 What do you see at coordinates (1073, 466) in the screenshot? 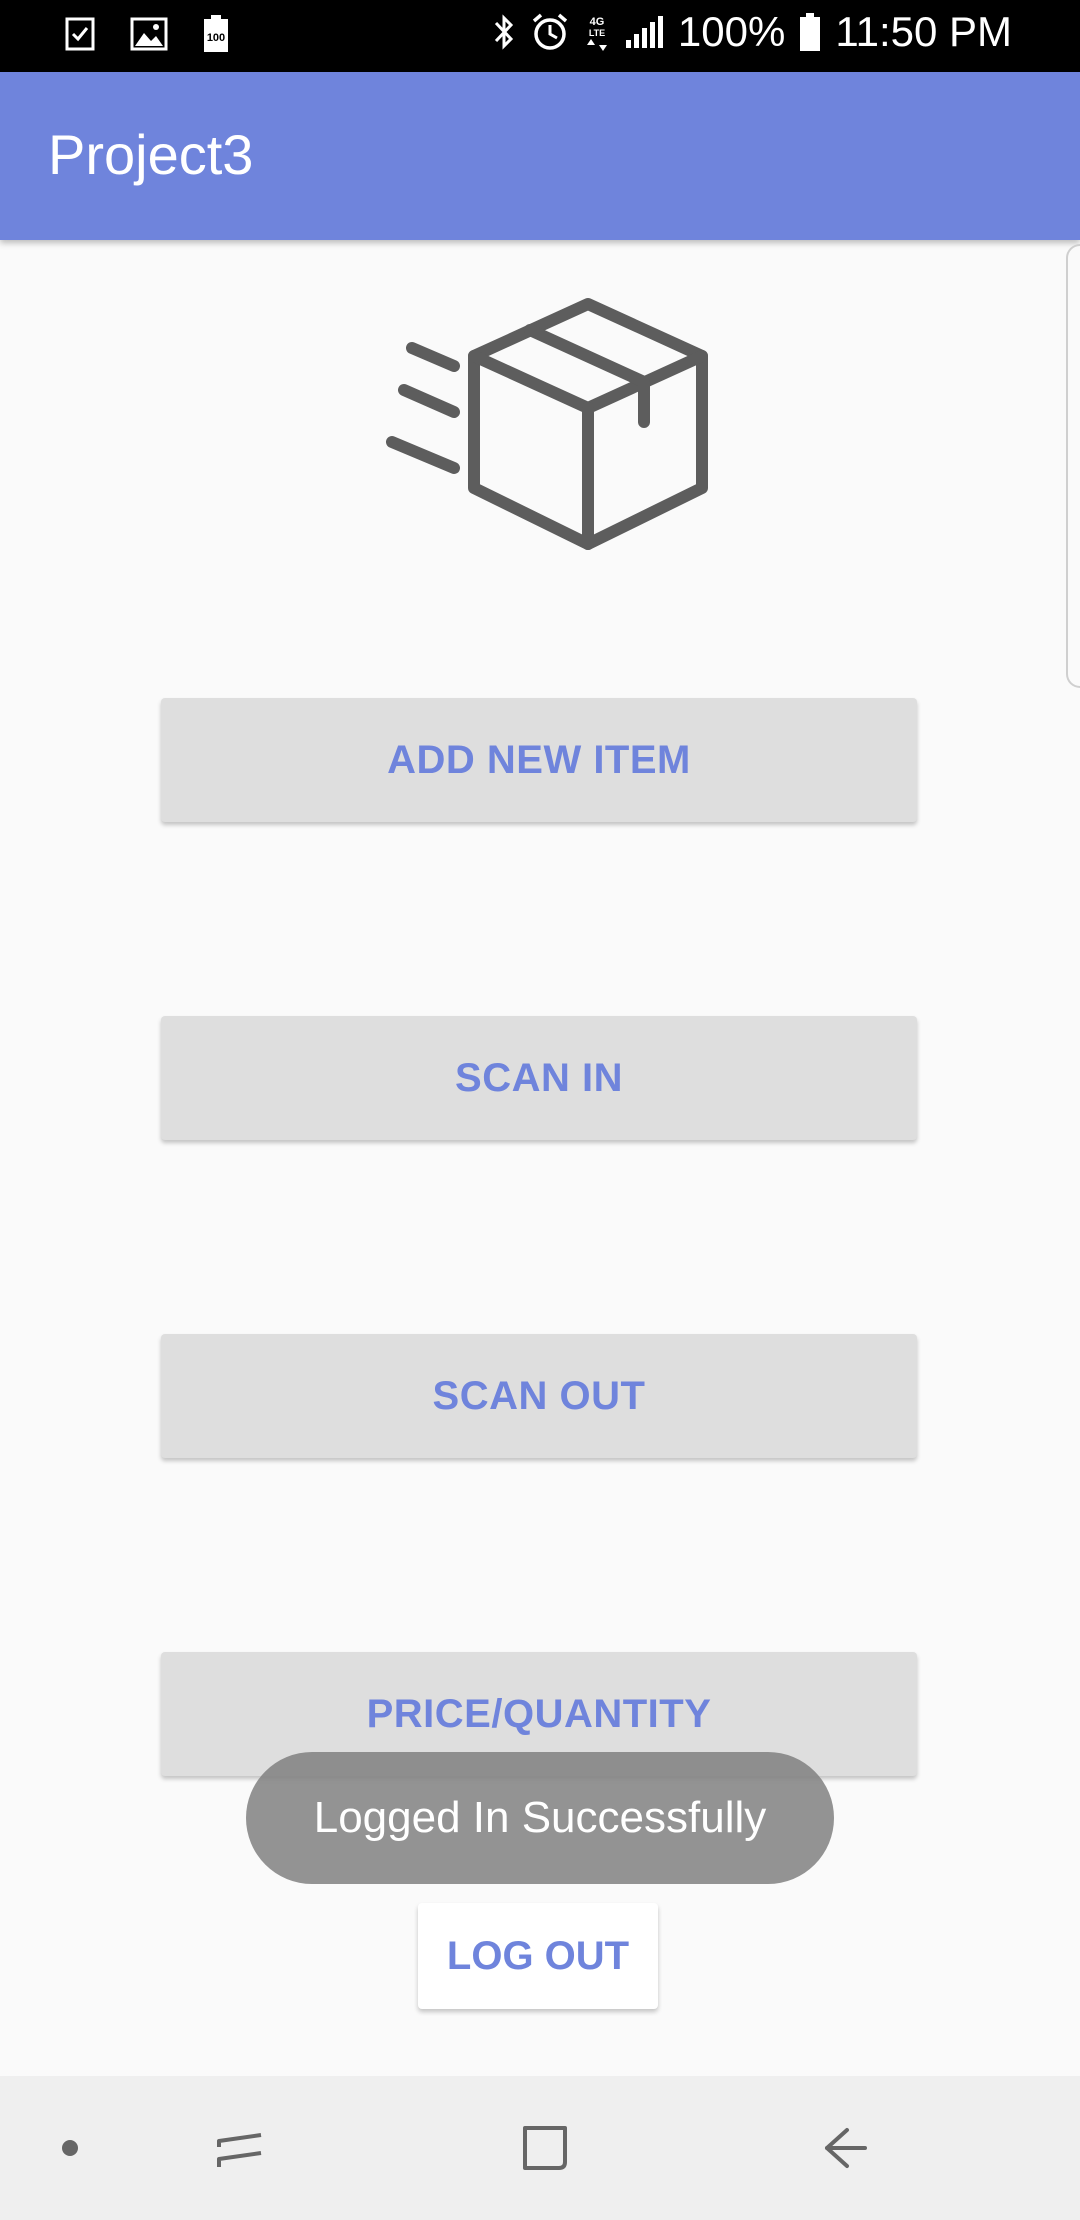
I see `edge-panel-handle` at bounding box center [1073, 466].